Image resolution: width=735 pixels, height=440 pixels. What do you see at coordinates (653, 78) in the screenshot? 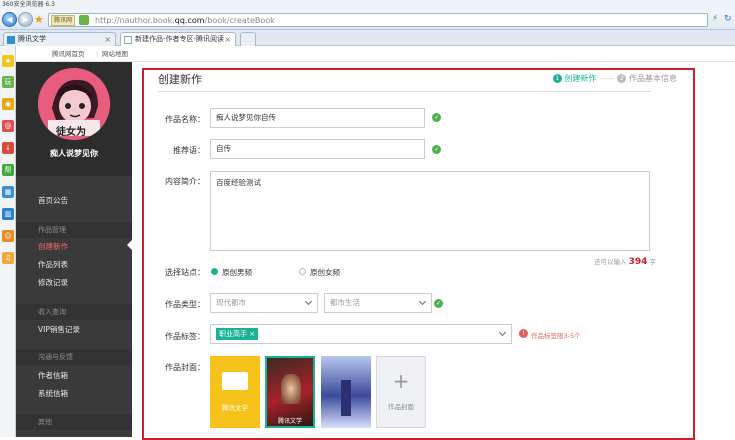
I see `step2-label: 作品基本信息` at bounding box center [653, 78].